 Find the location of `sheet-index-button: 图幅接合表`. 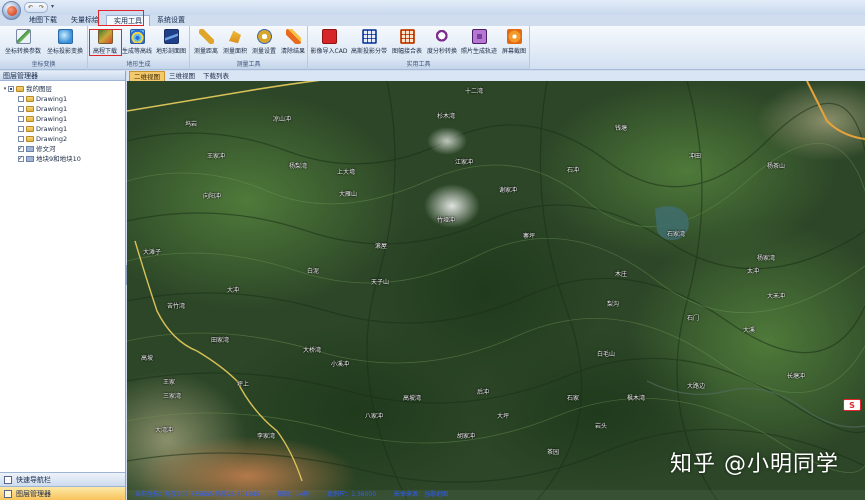

sheet-index-button: 图幅接合表 is located at coordinates (407, 43).